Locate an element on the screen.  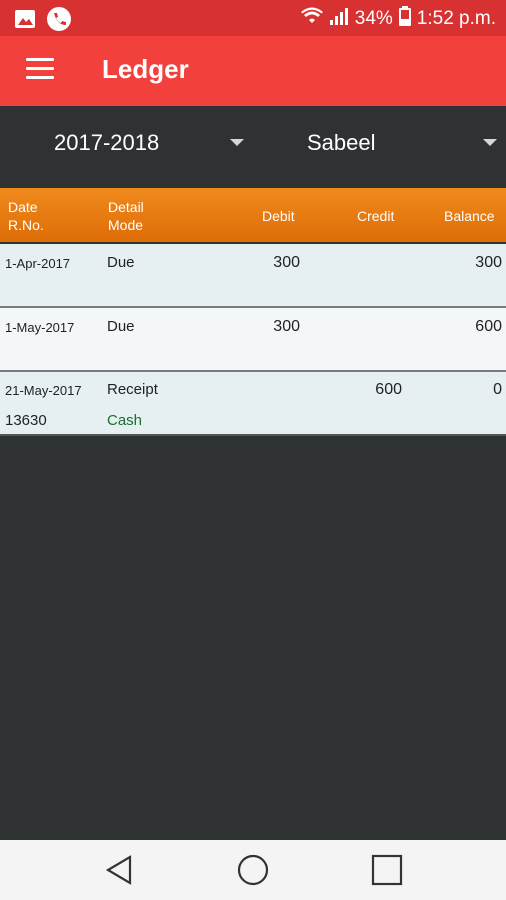
row-balance: 300 is located at coordinates (488, 262).